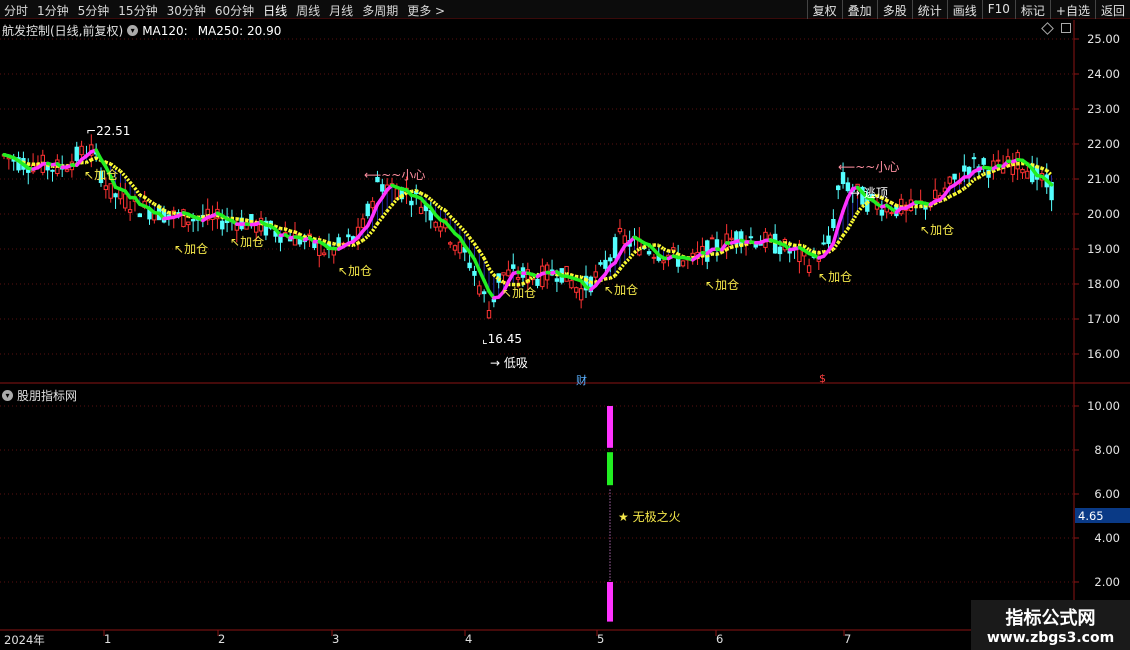 The height and width of the screenshot is (650, 1130). Describe the element at coordinates (275, 10) in the screenshot. I see `tab-daily: 日线` at that location.